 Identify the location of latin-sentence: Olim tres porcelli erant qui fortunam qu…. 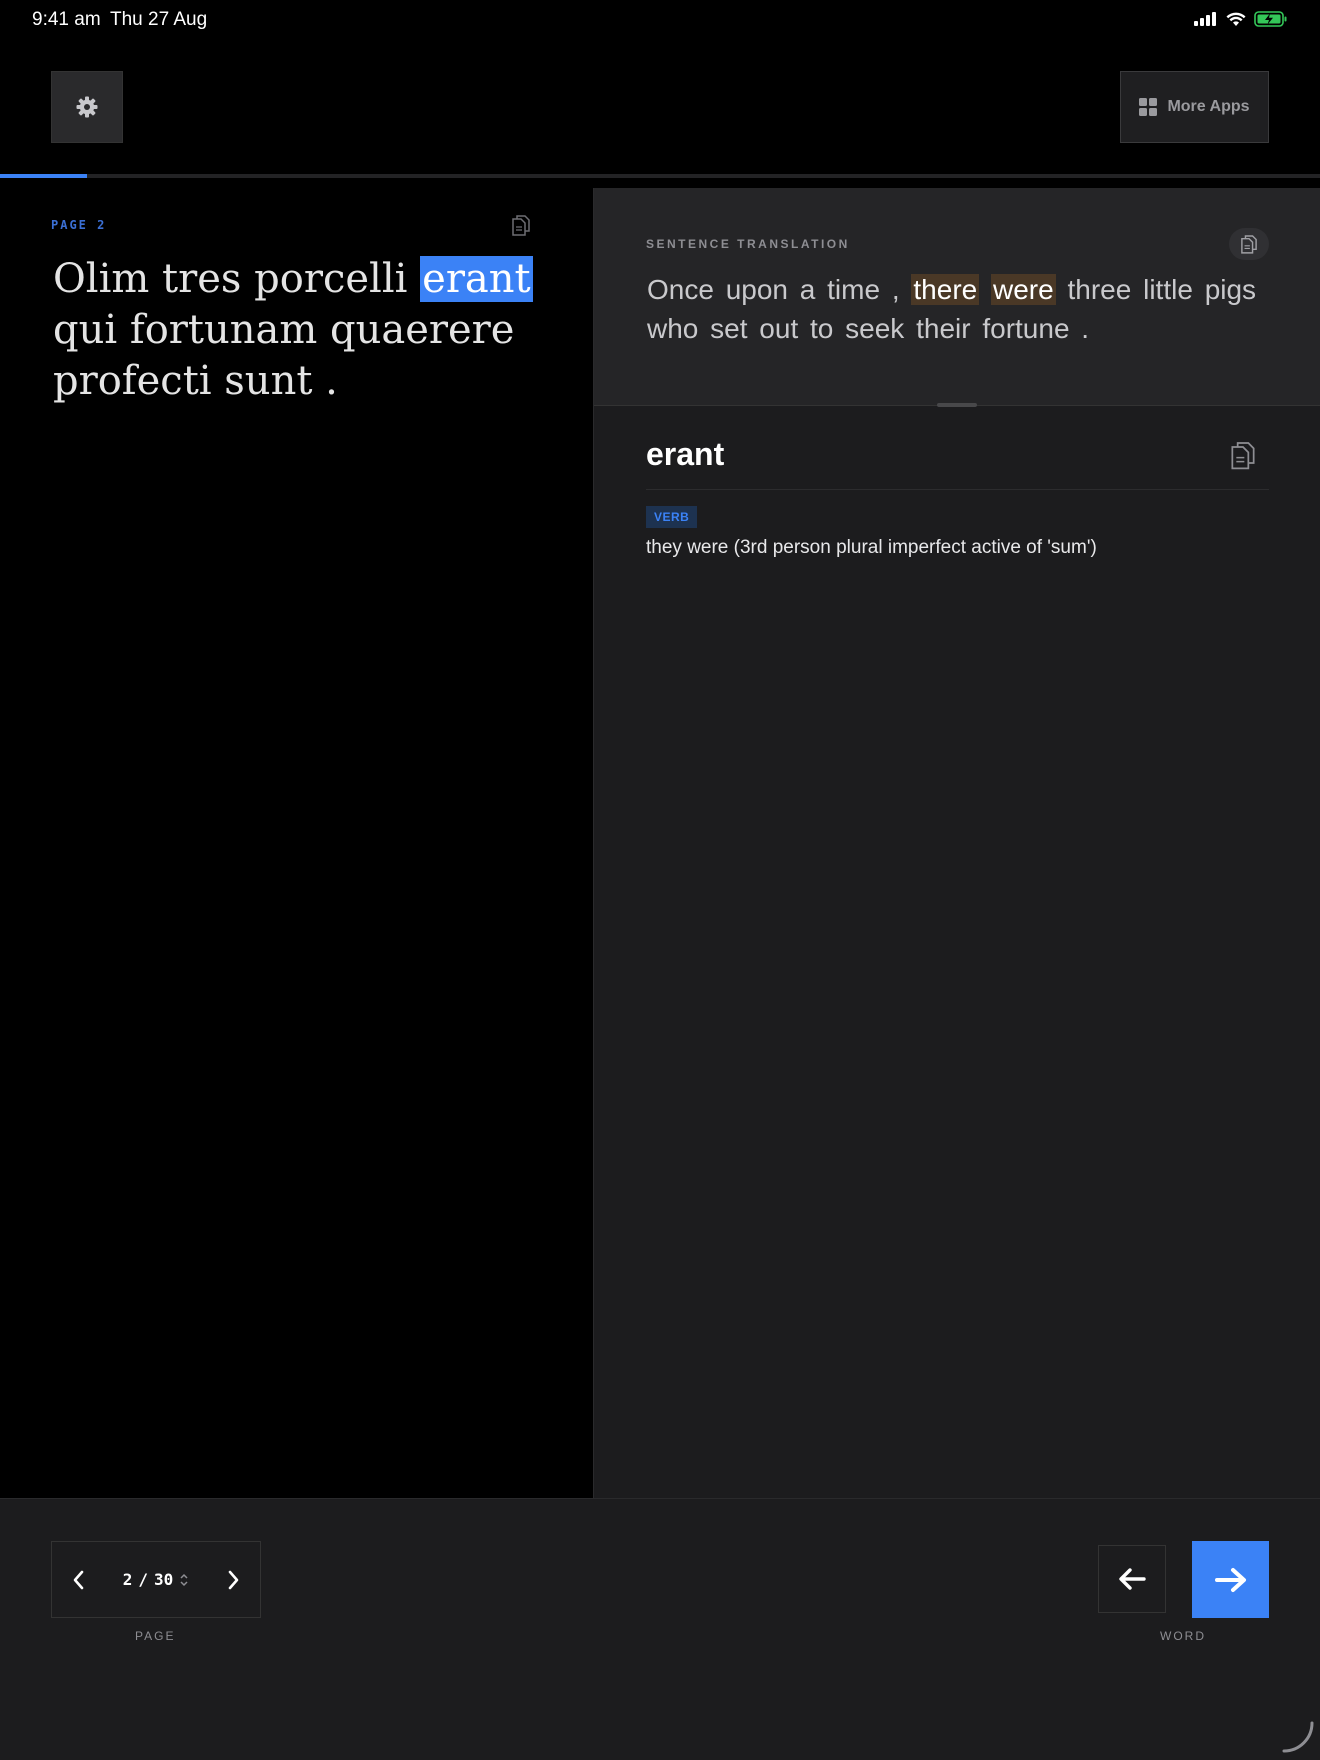
(293, 330).